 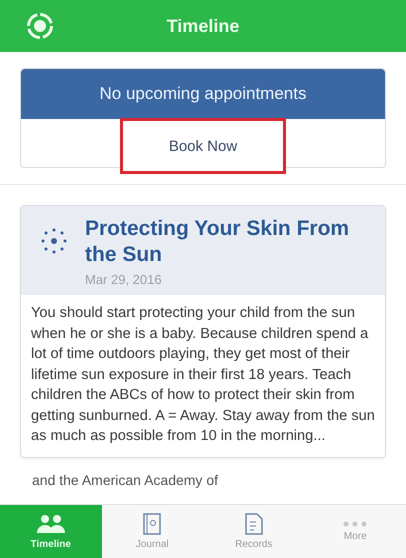 What do you see at coordinates (355, 524) in the screenshot?
I see `more-icon` at bounding box center [355, 524].